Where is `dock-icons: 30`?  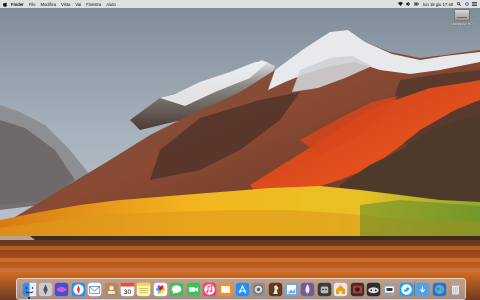 dock-icons: 30 is located at coordinates (241, 289).